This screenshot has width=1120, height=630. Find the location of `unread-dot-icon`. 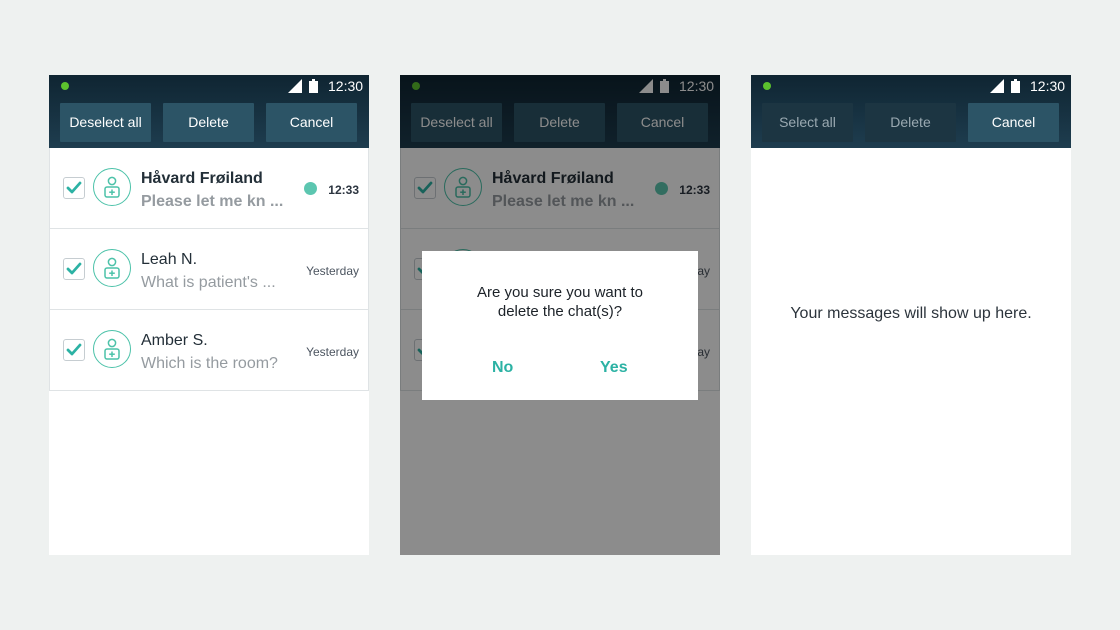

unread-dot-icon is located at coordinates (310, 188).